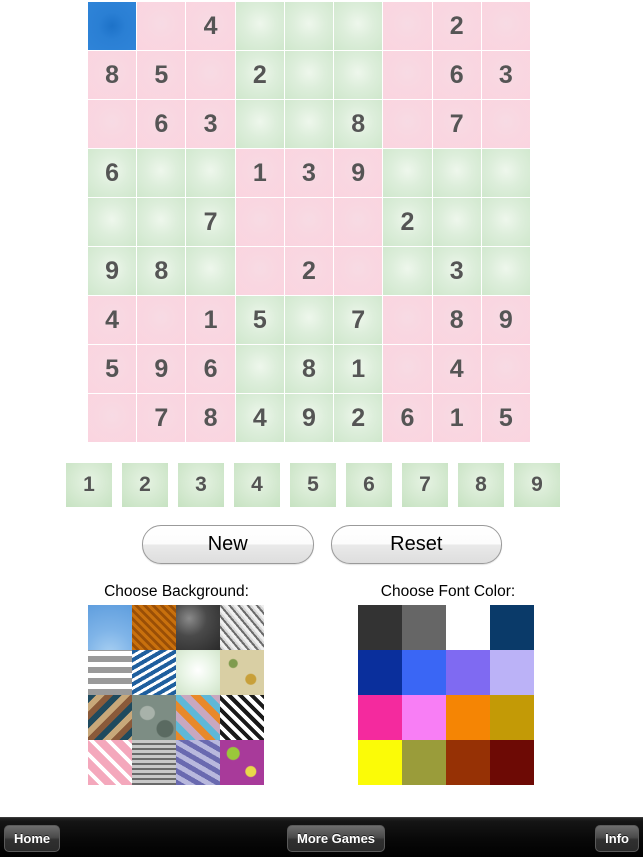 The image size is (643, 857). I want to click on sudoku-cell-r5c4, so click(259, 222).